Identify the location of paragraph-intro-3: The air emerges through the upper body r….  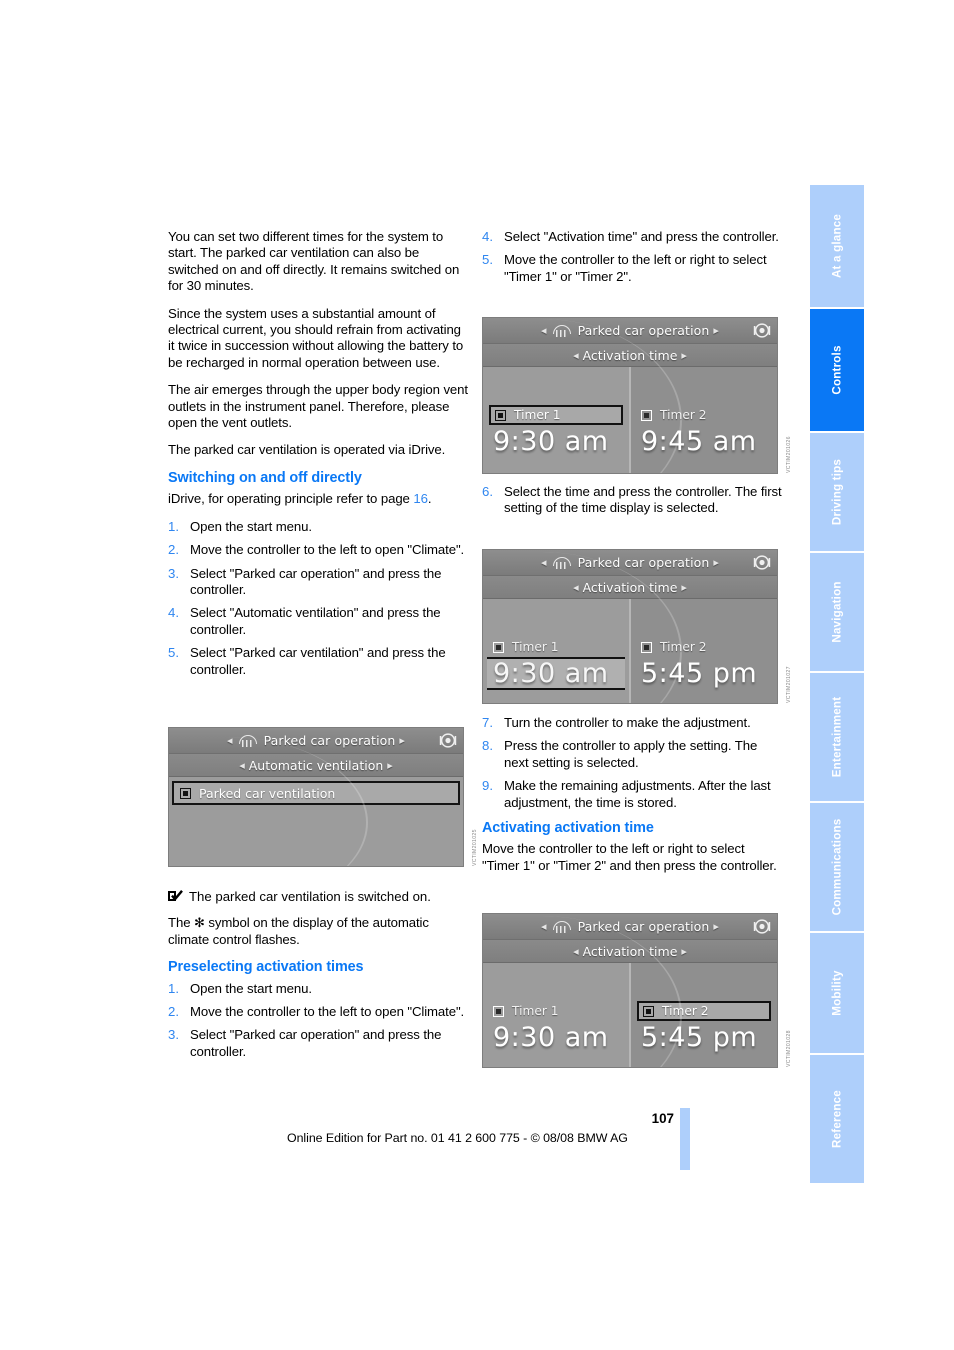
(318, 406).